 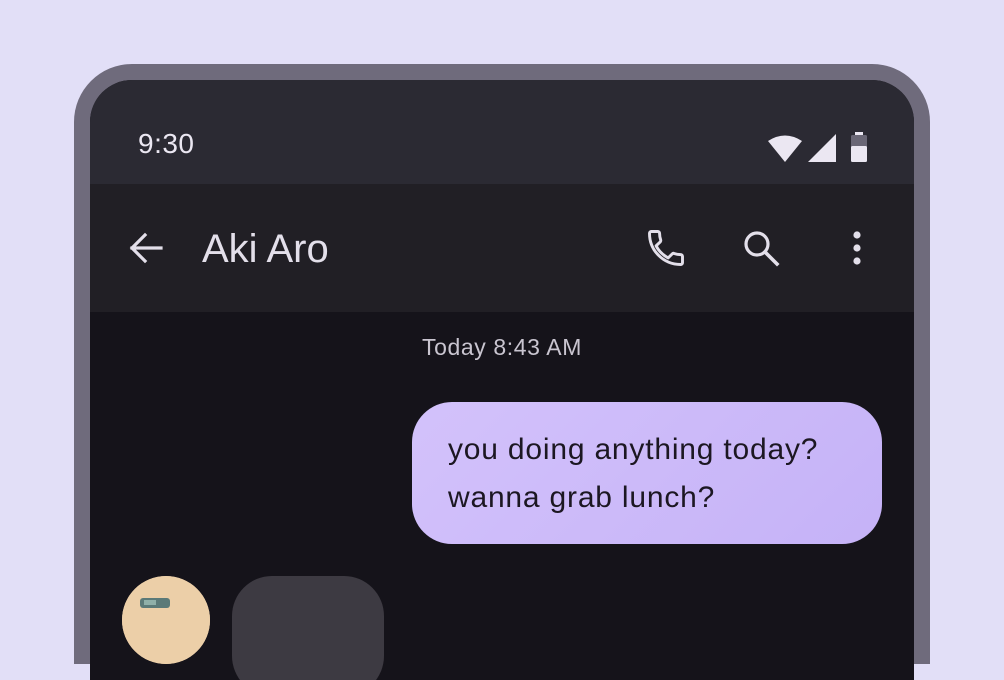 I want to click on contact-avatar, so click(x=166, y=620).